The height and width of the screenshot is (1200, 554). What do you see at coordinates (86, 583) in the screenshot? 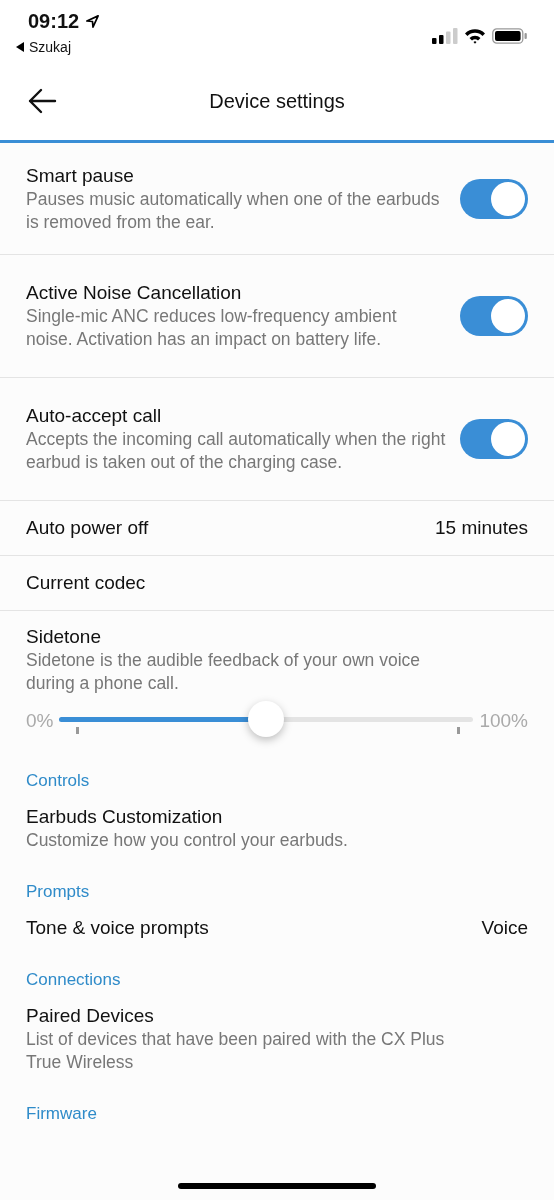
I see `setting-title: Current codec` at bounding box center [86, 583].